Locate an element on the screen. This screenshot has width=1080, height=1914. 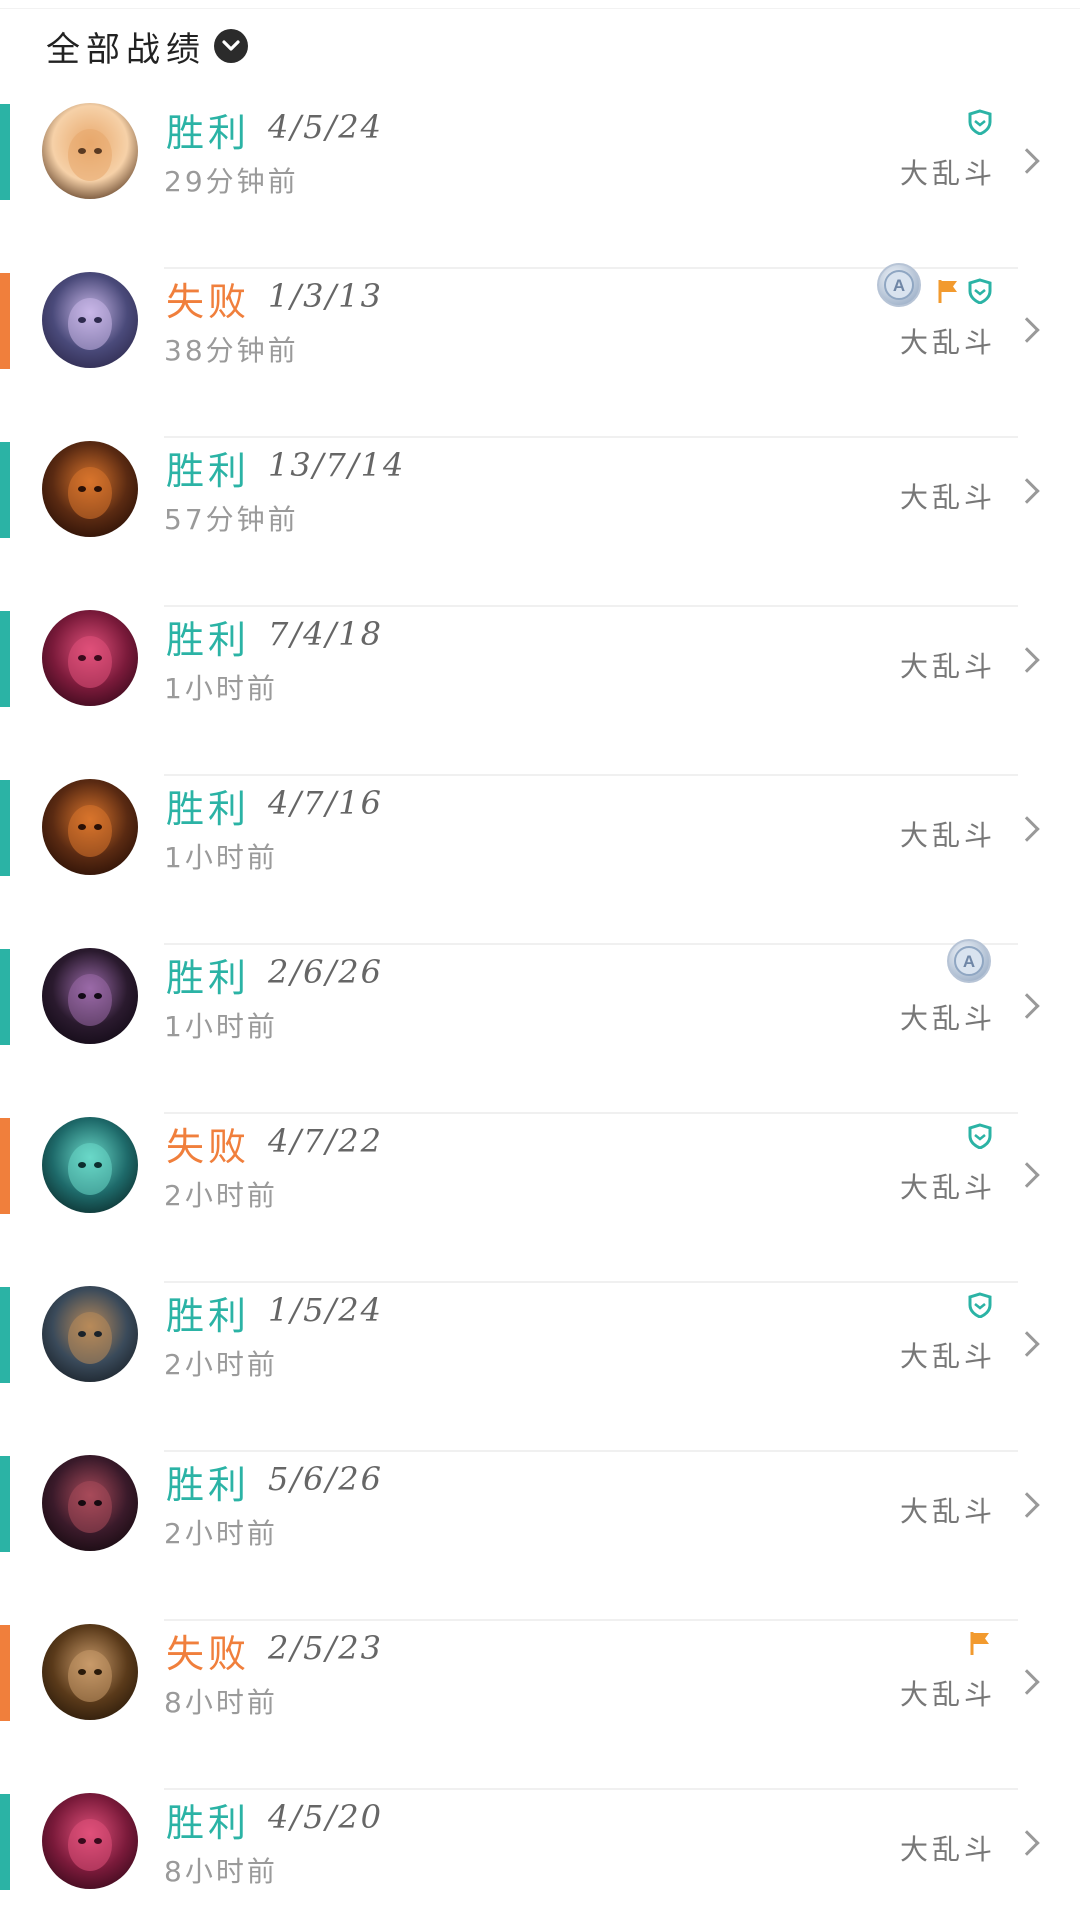
match-row: 失败 1/3/13 38分钟前 大乱斗 A is located at coordinates (540, 350).